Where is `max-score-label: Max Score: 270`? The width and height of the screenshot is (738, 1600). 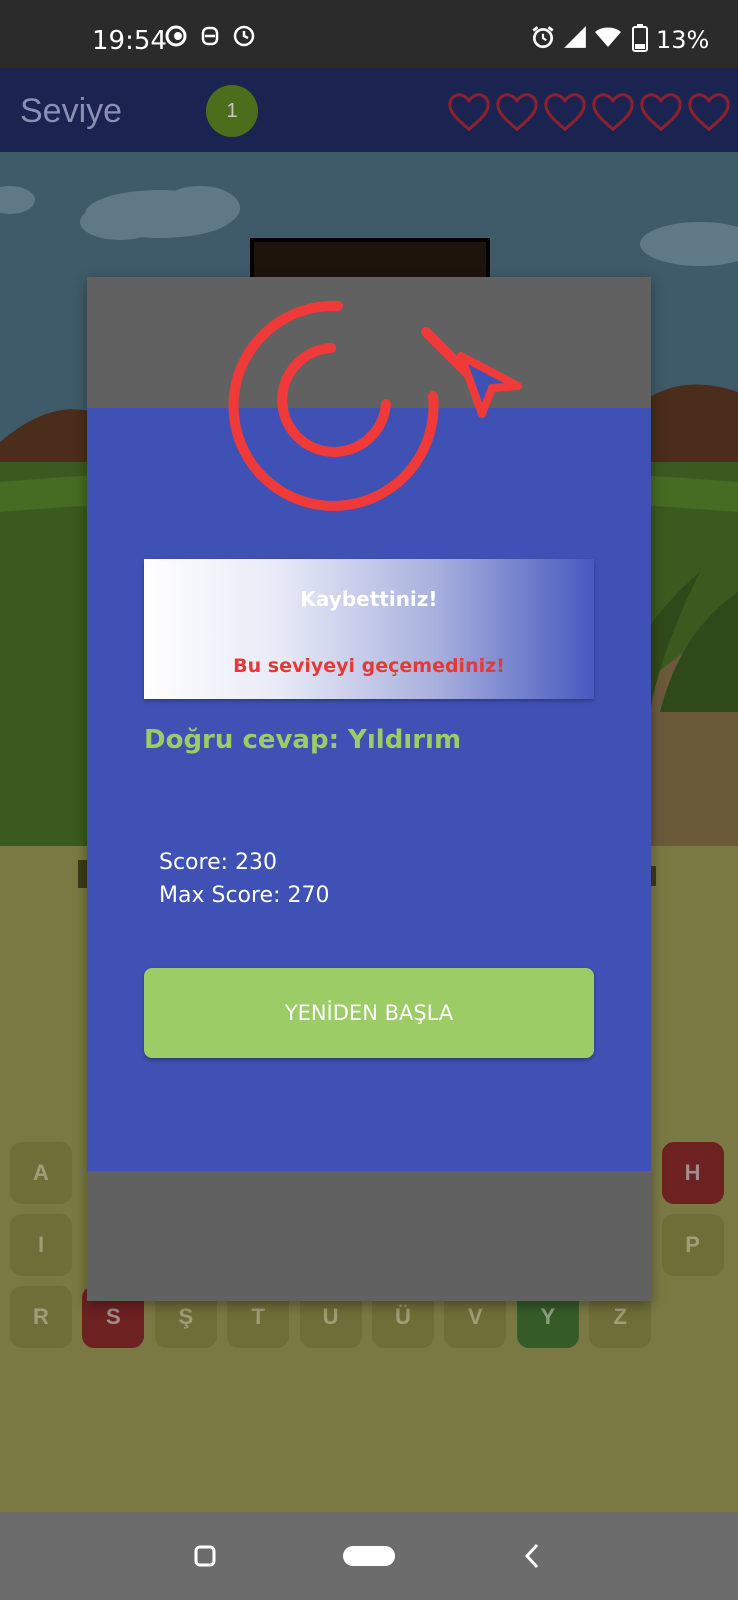 max-score-label: Max Score: 270 is located at coordinates (244, 895).